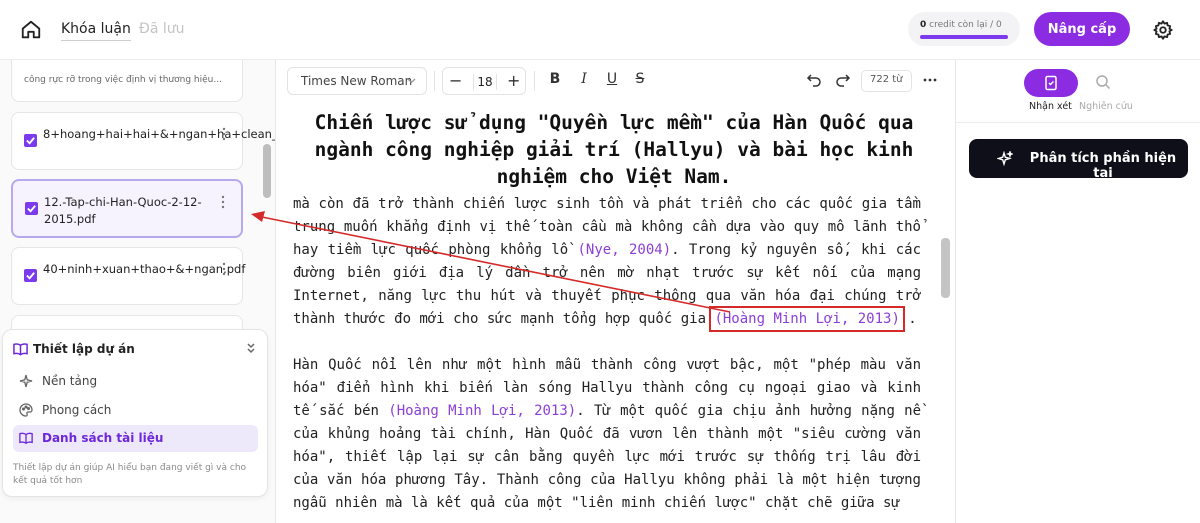 The width and height of the screenshot is (1200, 523). What do you see at coordinates (26, 410) in the screenshot?
I see `palette-icon` at bounding box center [26, 410].